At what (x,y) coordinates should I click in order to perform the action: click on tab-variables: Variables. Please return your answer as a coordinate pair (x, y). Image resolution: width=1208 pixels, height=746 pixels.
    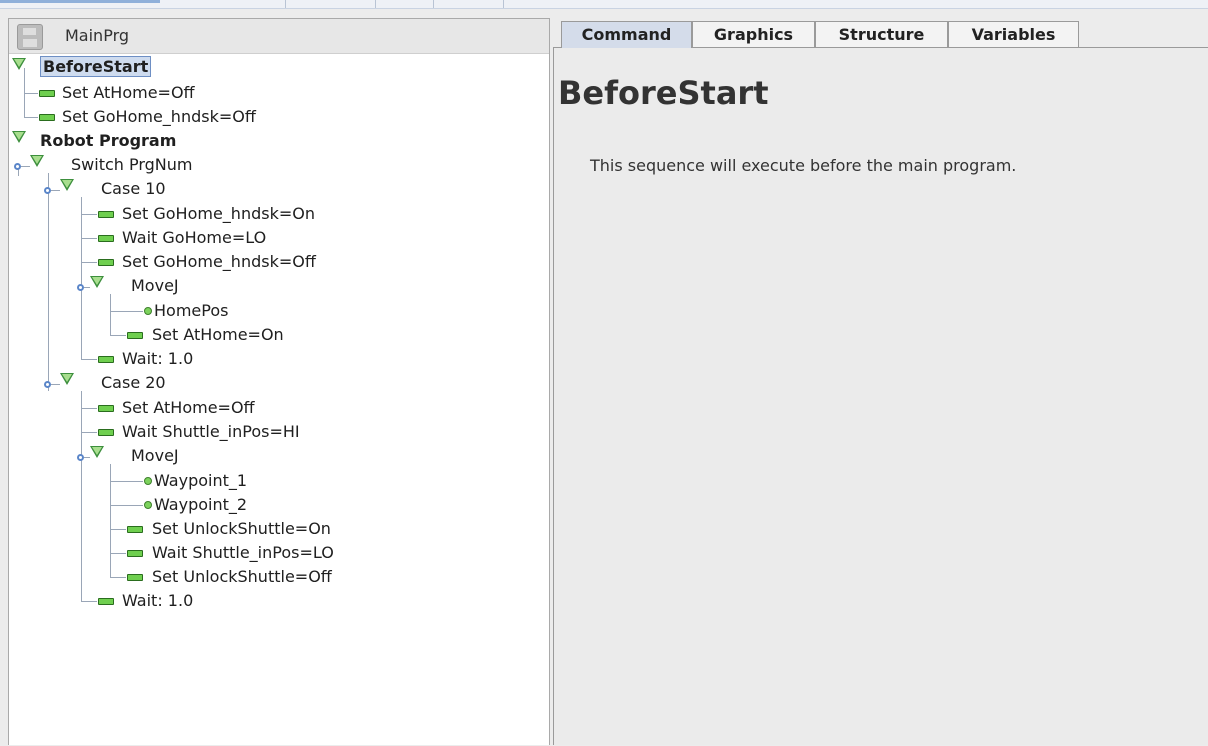
    Looking at the image, I should click on (1013, 34).